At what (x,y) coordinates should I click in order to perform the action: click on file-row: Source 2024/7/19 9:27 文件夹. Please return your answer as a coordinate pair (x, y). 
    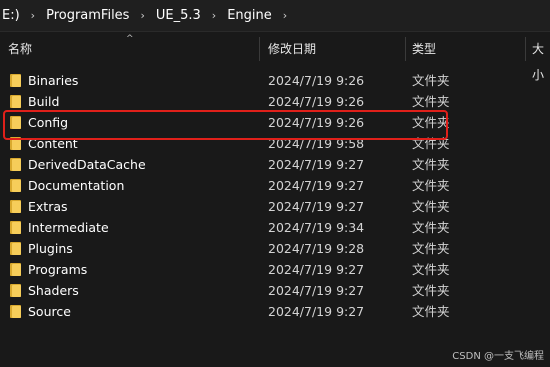
    Looking at the image, I should click on (275, 311).